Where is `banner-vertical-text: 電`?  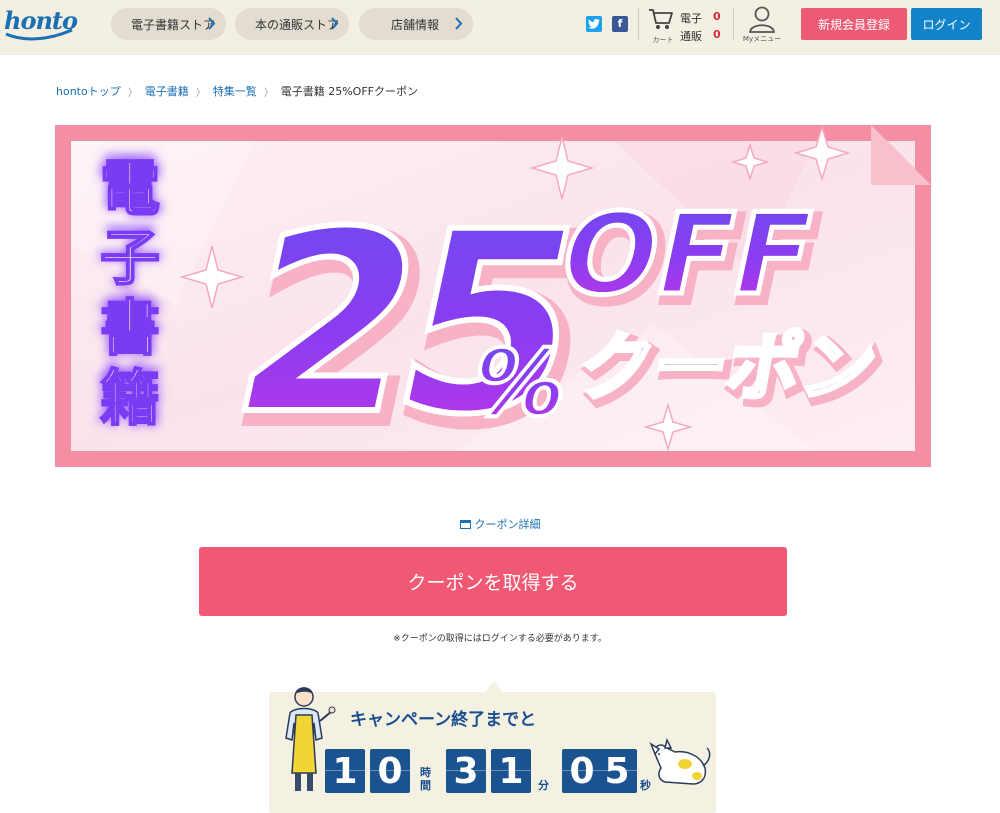
banner-vertical-text: 電 is located at coordinates (130, 189).